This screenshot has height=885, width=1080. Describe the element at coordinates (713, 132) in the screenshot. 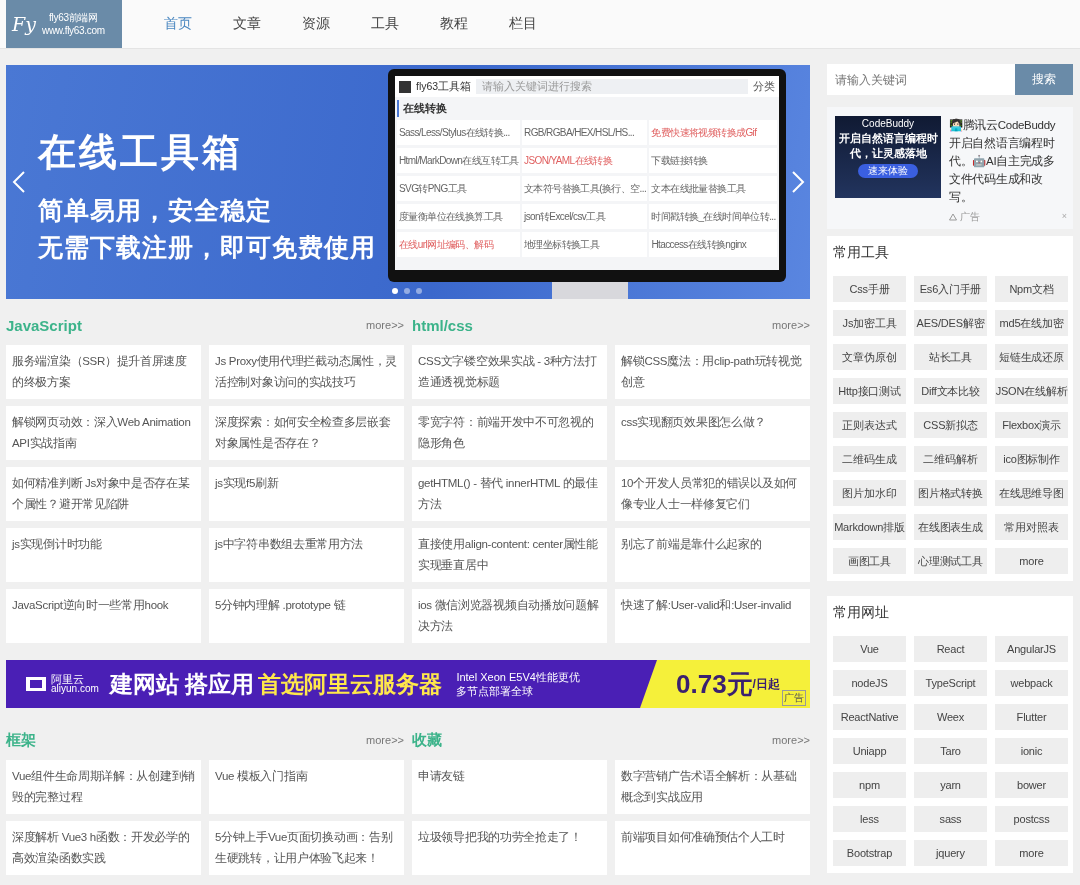

I see `tool-link: 免费快速将视频转换成Gif` at that location.